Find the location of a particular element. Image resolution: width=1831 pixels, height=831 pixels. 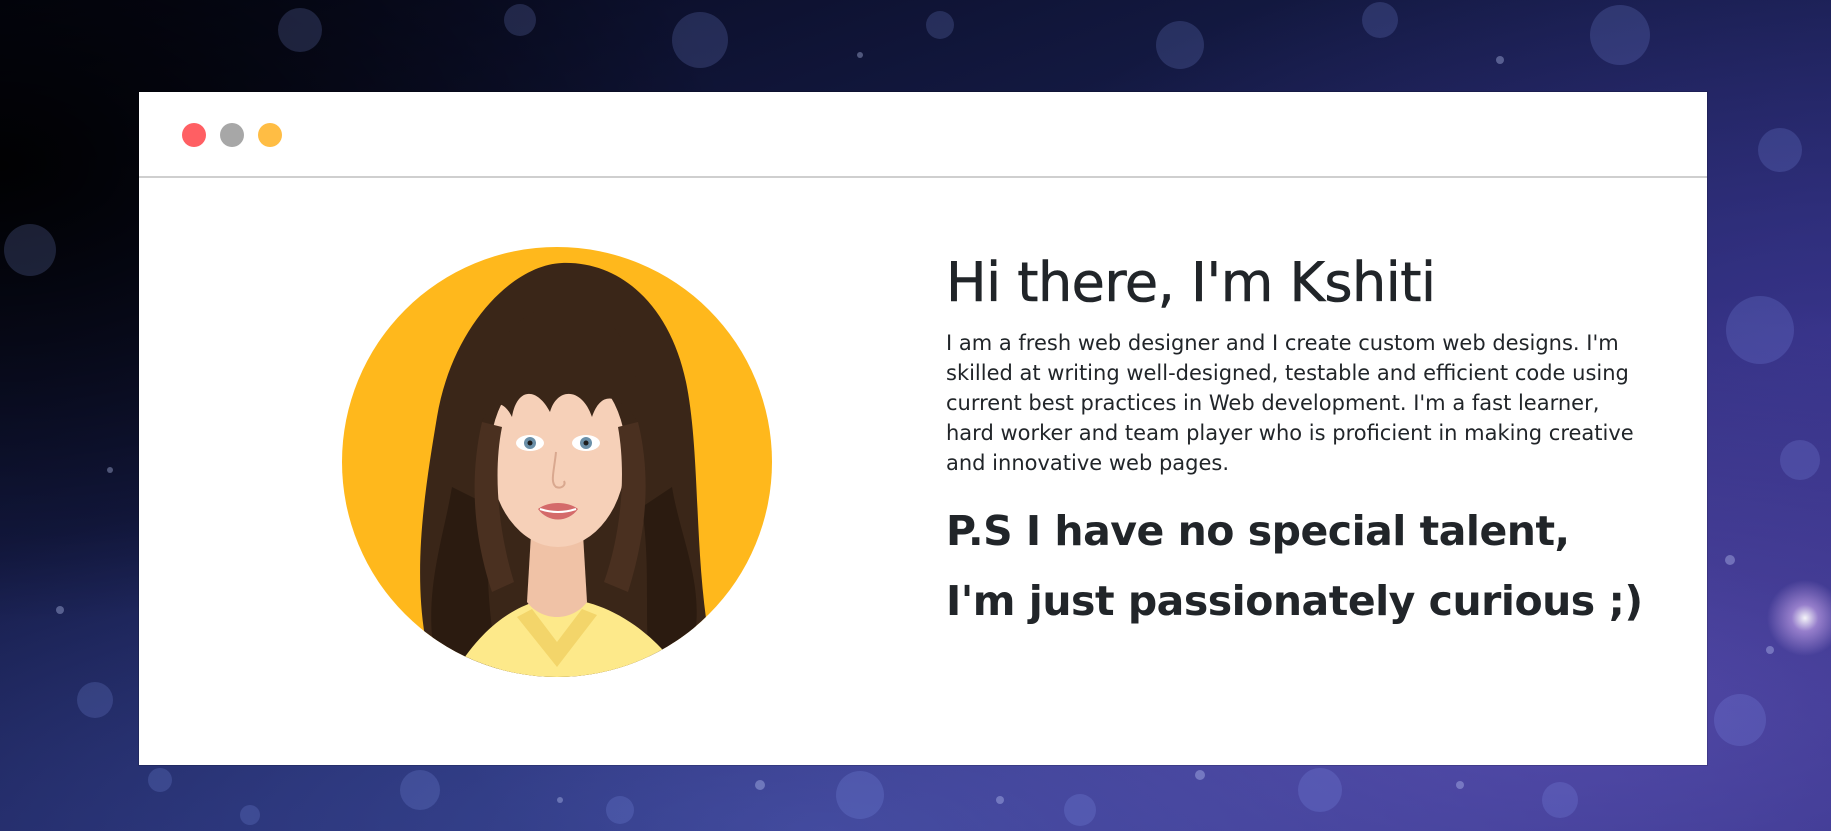

window-titlebar is located at coordinates (923, 135).